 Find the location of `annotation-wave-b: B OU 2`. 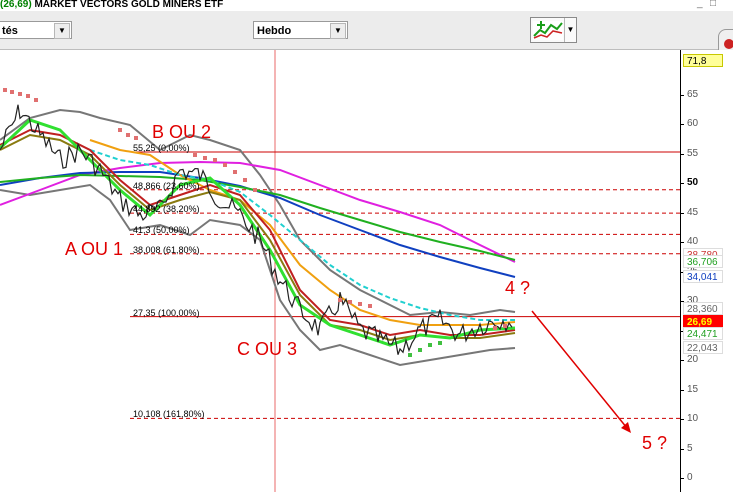

annotation-wave-b: B OU 2 is located at coordinates (182, 132).